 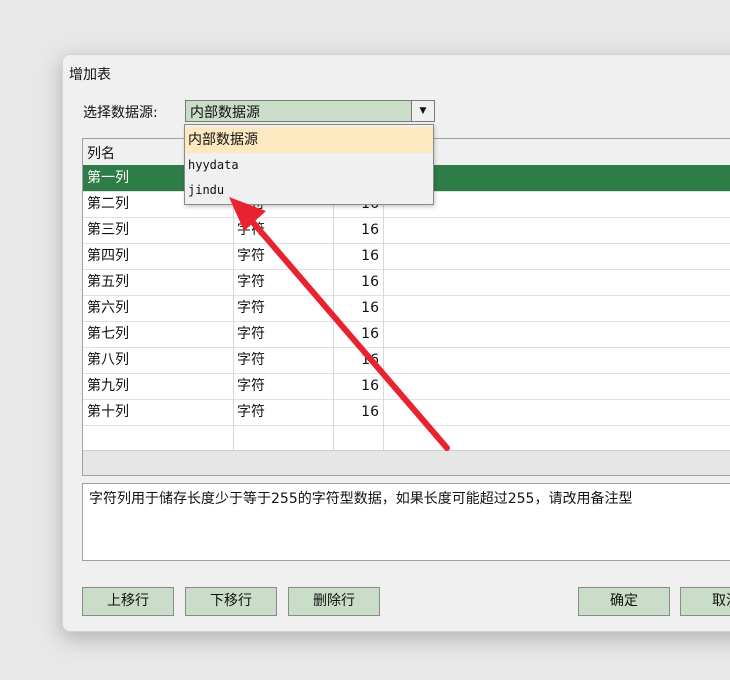 I want to click on annotation-arrow-shaft, so click(x=345, y=330).